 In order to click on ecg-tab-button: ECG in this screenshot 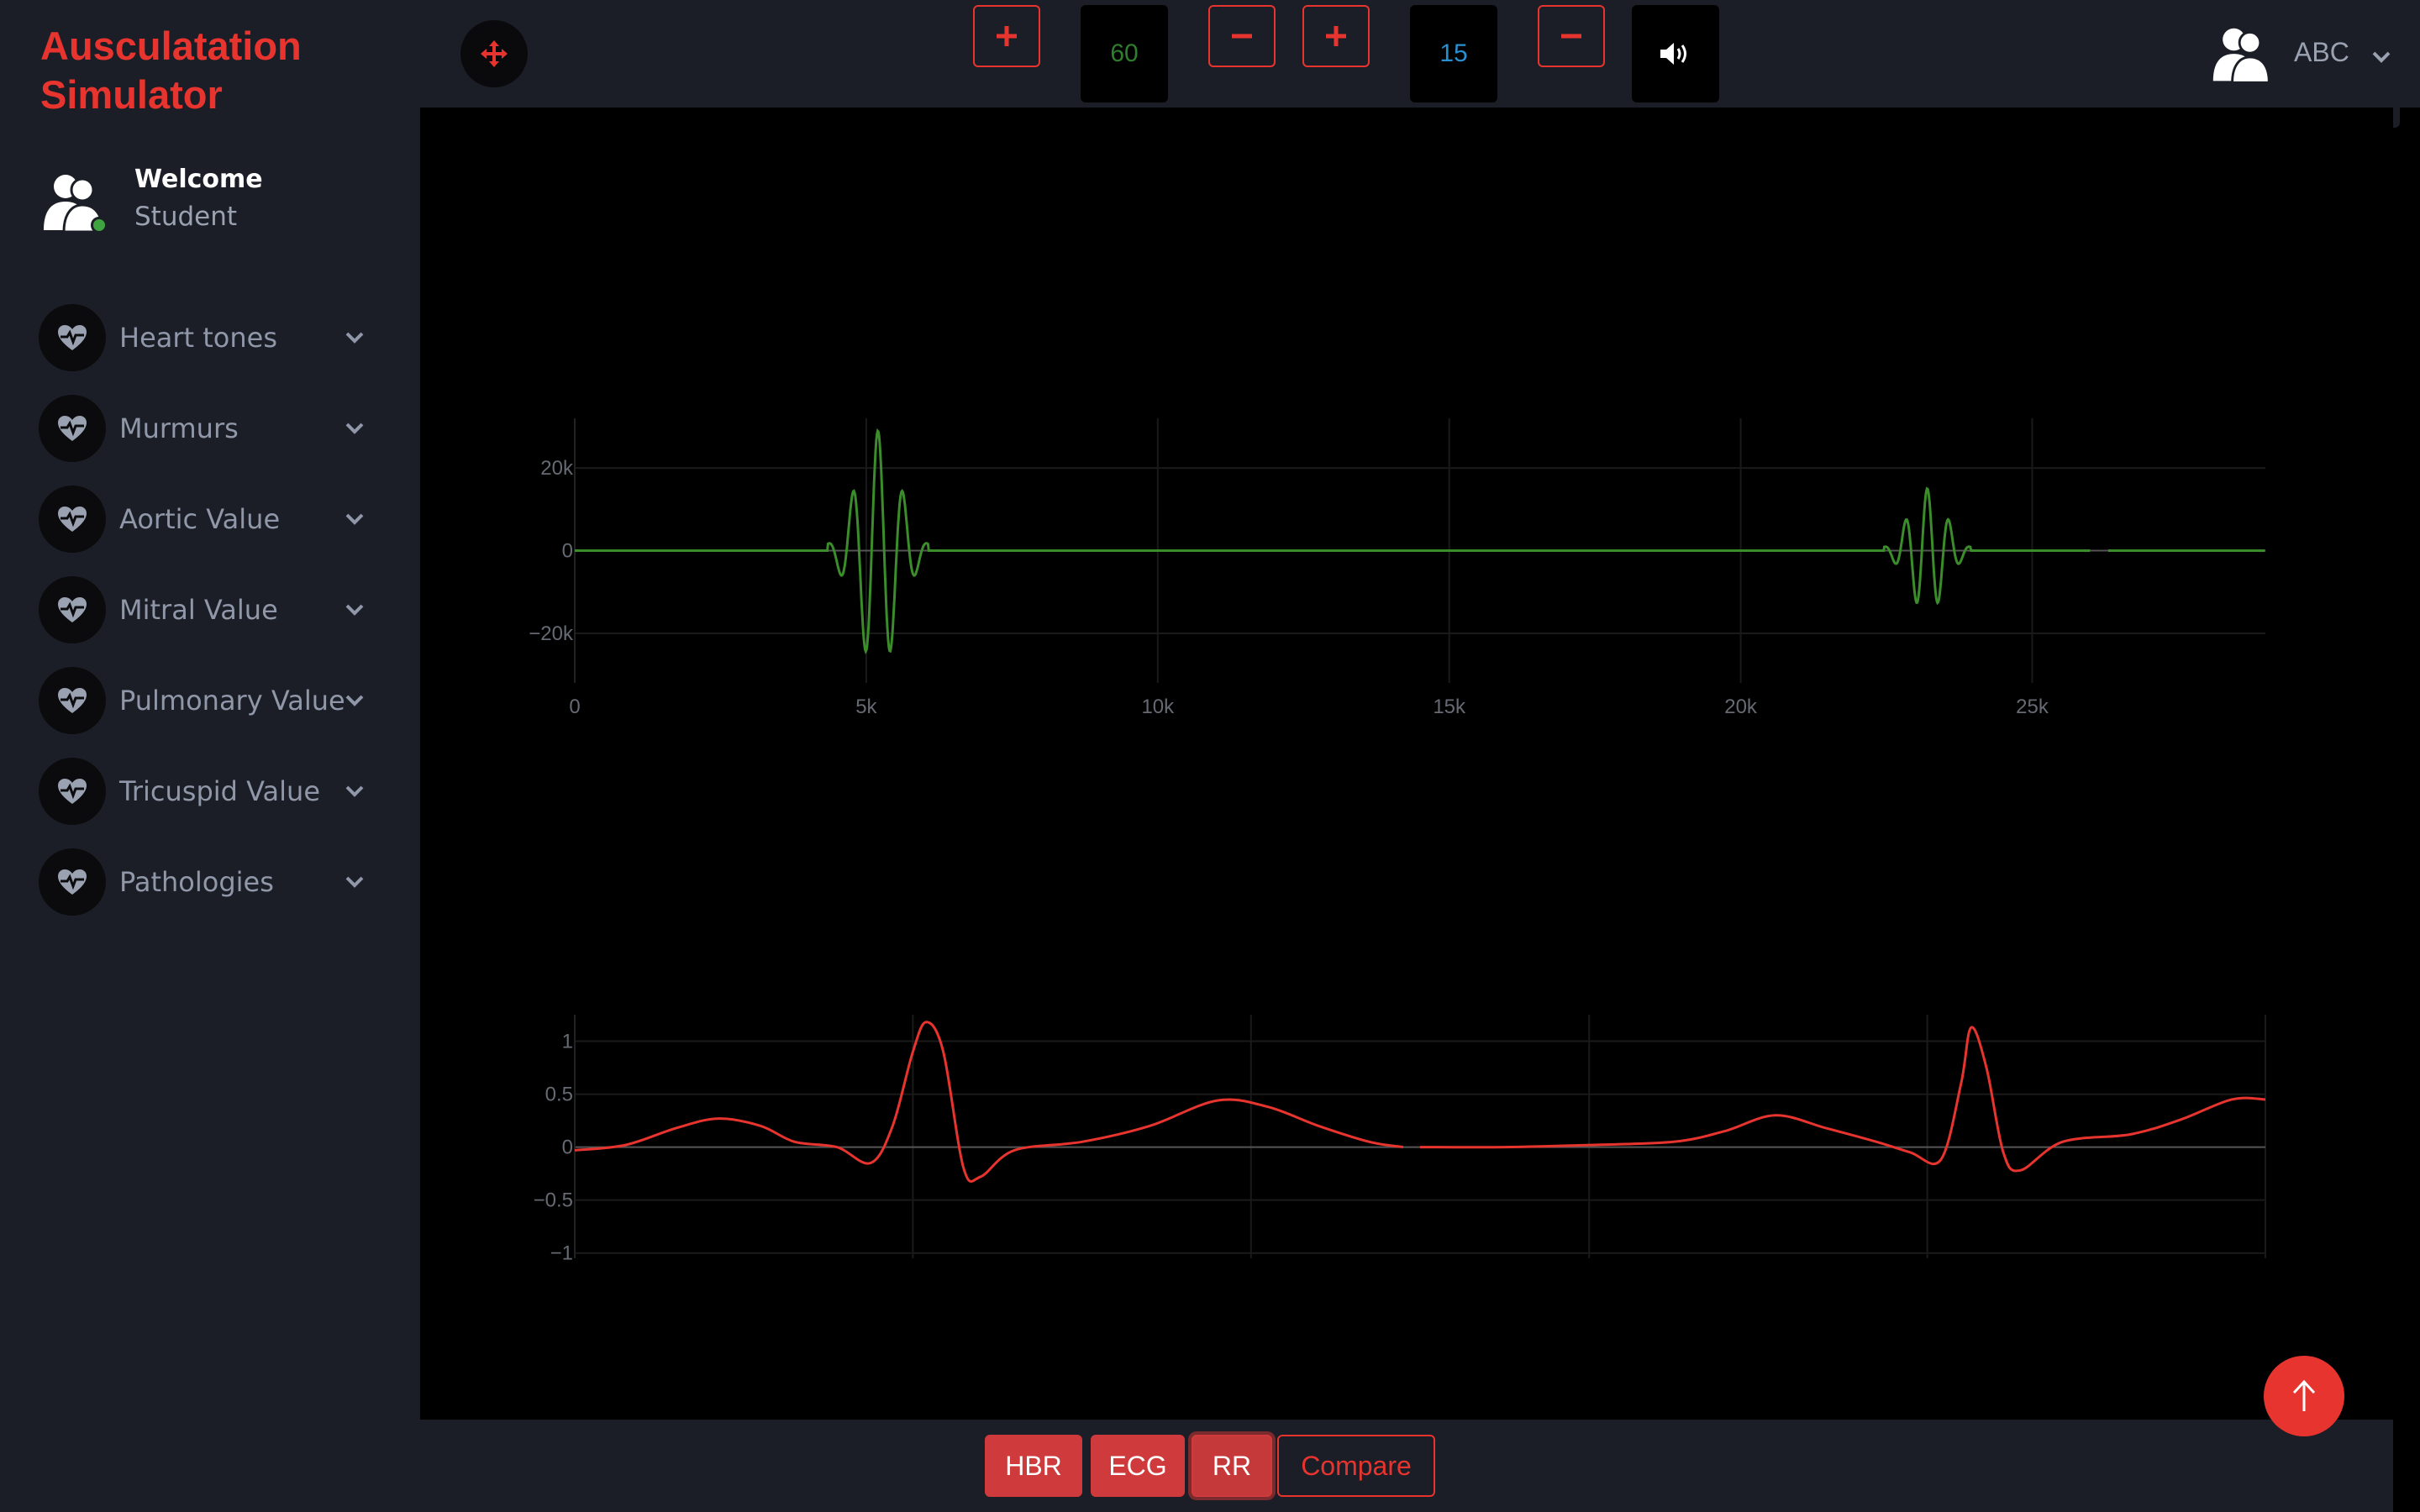, I will do `click(1138, 1466)`.